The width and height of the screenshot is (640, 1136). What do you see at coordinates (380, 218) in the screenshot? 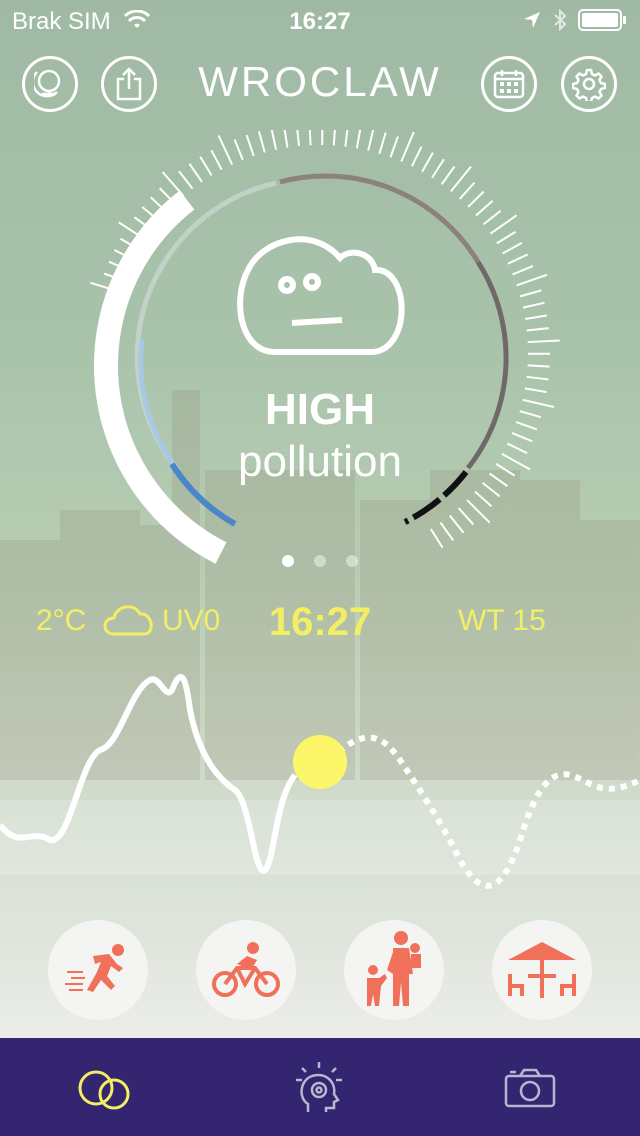
I see `gauge-segment-high` at bounding box center [380, 218].